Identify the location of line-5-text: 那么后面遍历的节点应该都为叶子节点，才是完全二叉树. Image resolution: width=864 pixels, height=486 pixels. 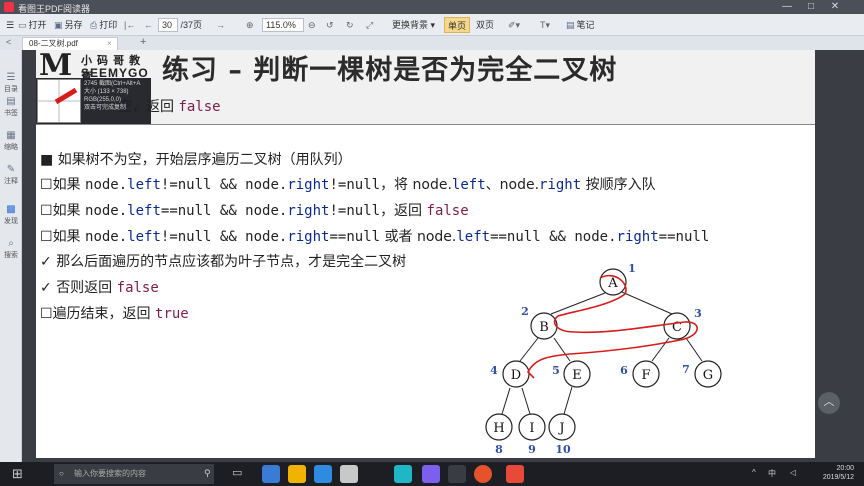
(231, 262).